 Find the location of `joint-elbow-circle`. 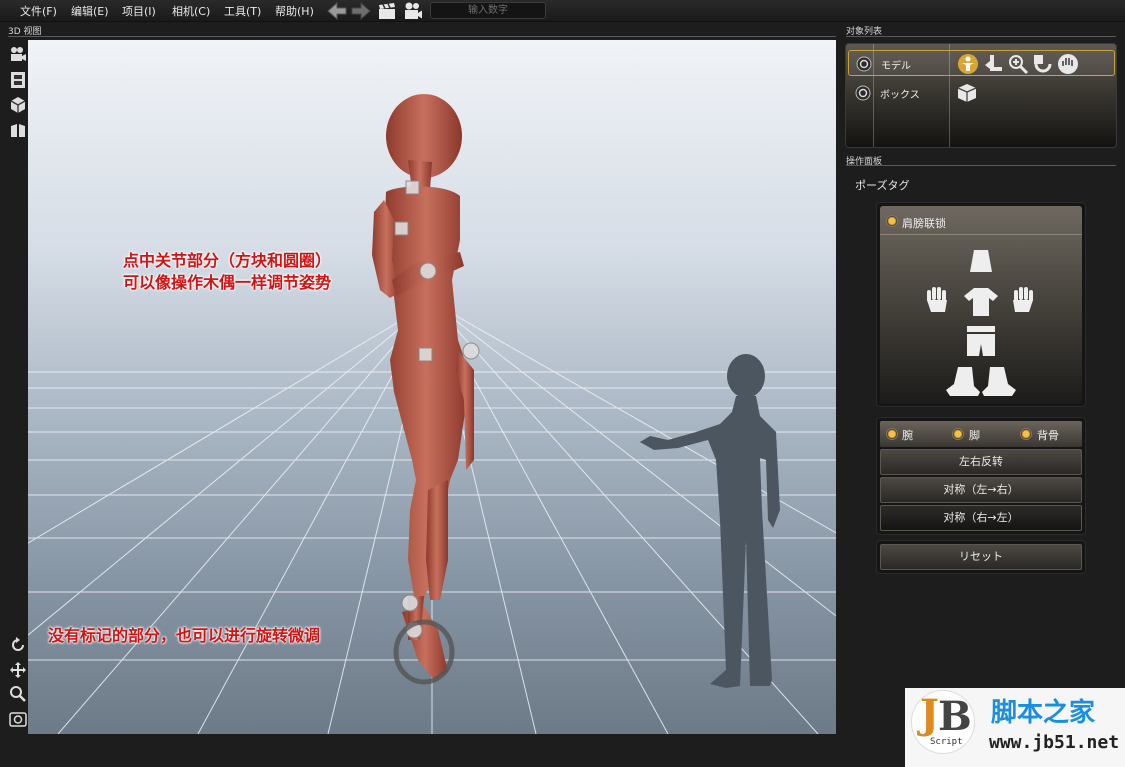

joint-elbow-circle is located at coordinates (428, 271).